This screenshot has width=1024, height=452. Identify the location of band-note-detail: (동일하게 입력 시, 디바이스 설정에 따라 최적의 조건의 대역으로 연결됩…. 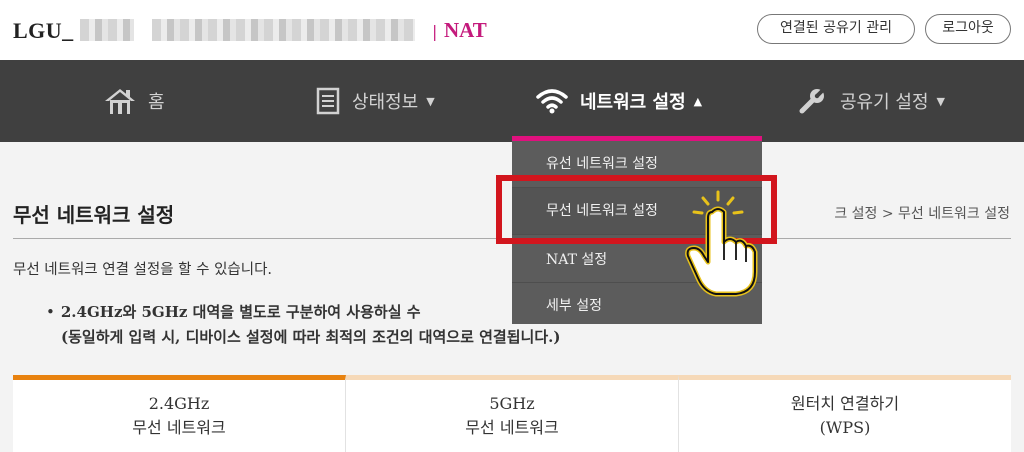
(311, 337).